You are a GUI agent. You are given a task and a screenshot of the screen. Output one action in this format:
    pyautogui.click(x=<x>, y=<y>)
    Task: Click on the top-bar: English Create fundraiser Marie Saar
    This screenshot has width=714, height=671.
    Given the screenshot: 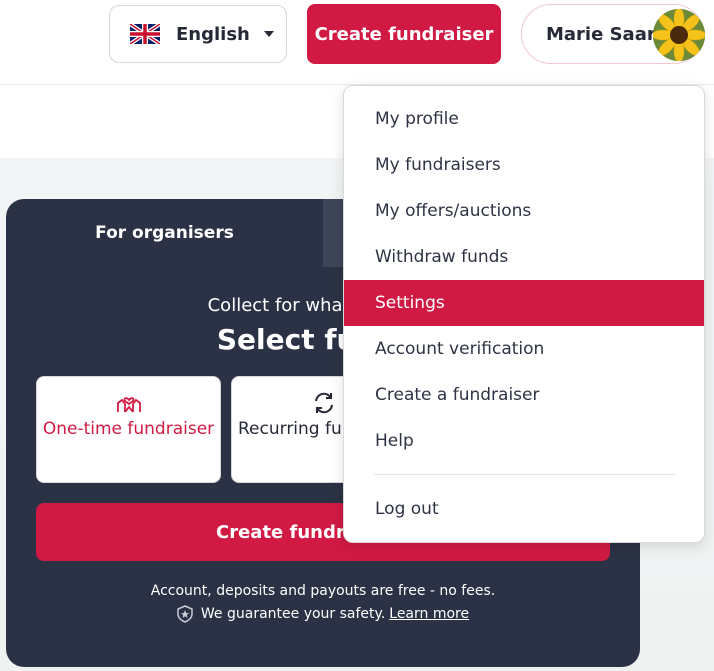 What is the action you would take?
    pyautogui.click(x=357, y=42)
    